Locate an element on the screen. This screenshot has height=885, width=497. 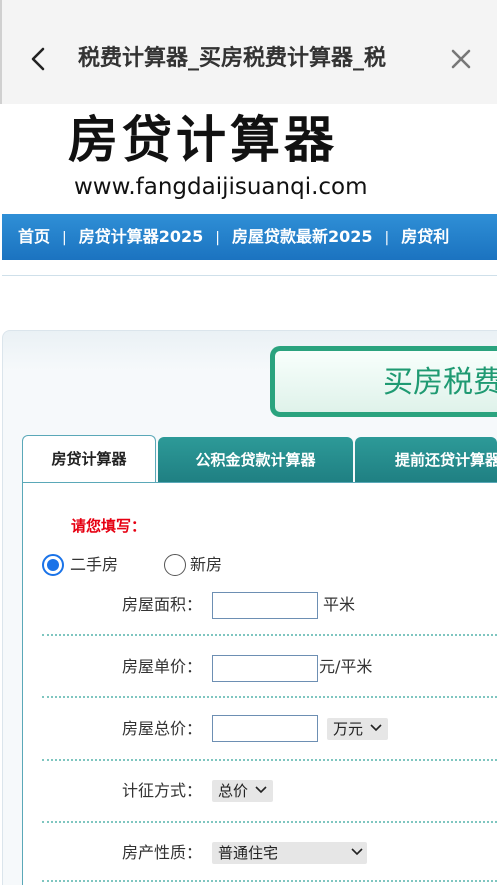
nav-item-mortgage-calculator: 房贷计算器2025 is located at coordinates (141, 237).